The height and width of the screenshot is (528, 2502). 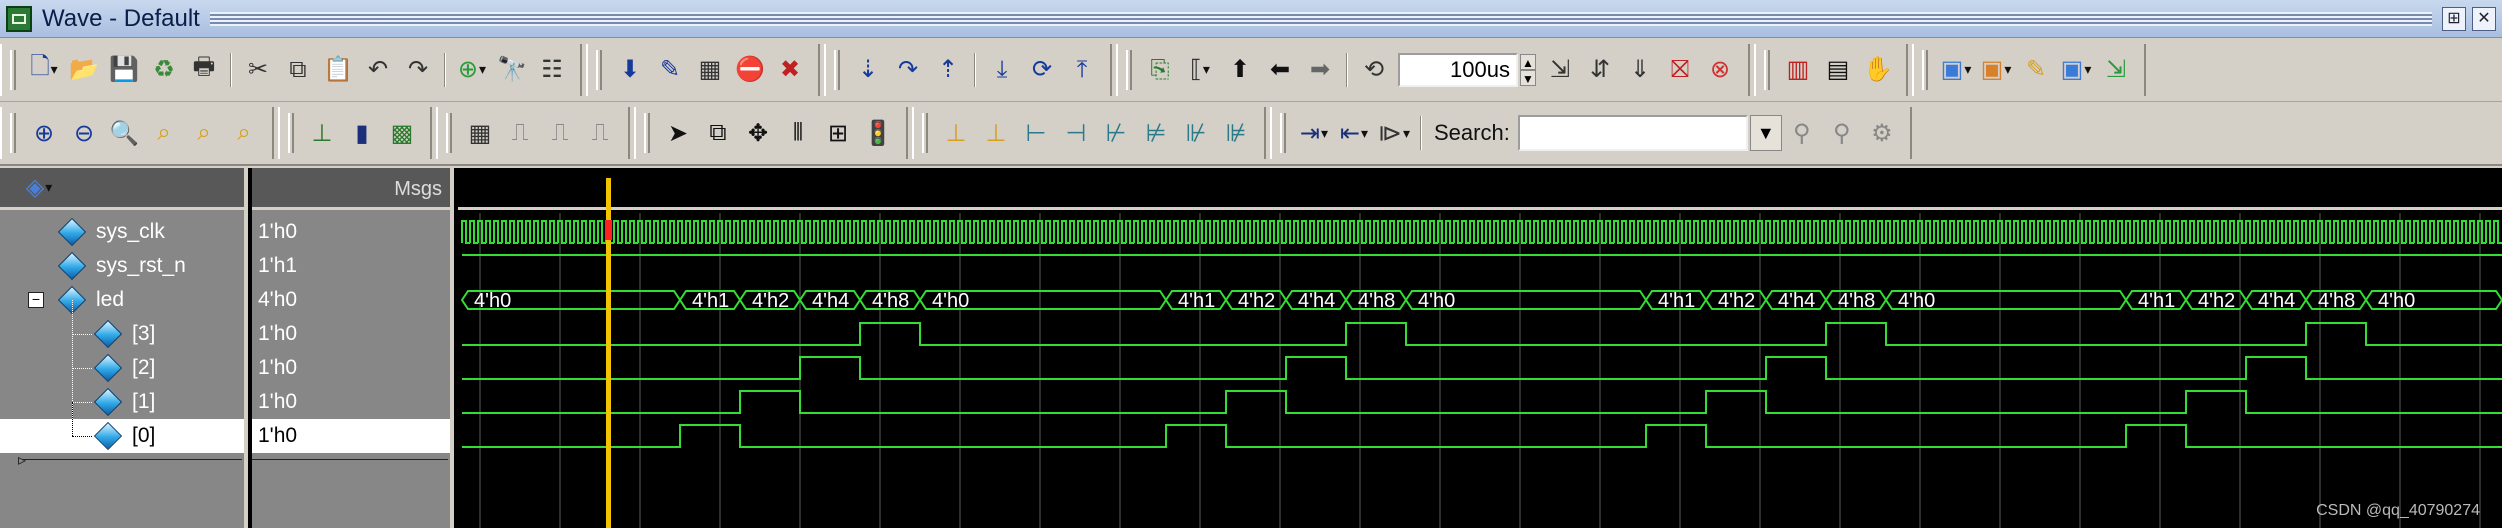 What do you see at coordinates (1160, 70) in the screenshot?
I see `restart-icon: ⎘` at bounding box center [1160, 70].